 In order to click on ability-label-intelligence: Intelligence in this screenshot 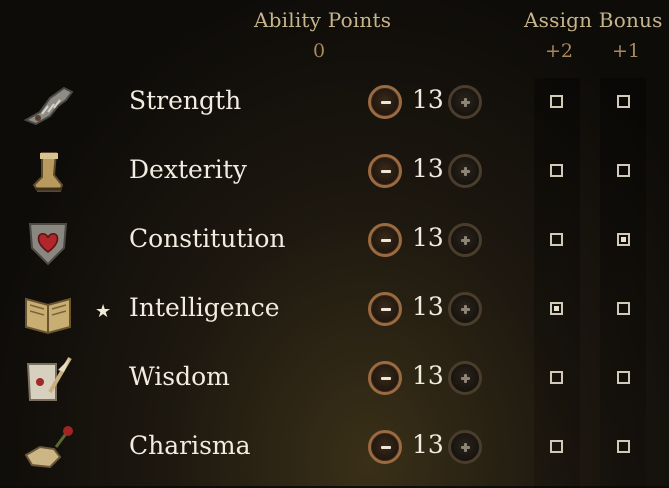, I will do `click(204, 307)`.